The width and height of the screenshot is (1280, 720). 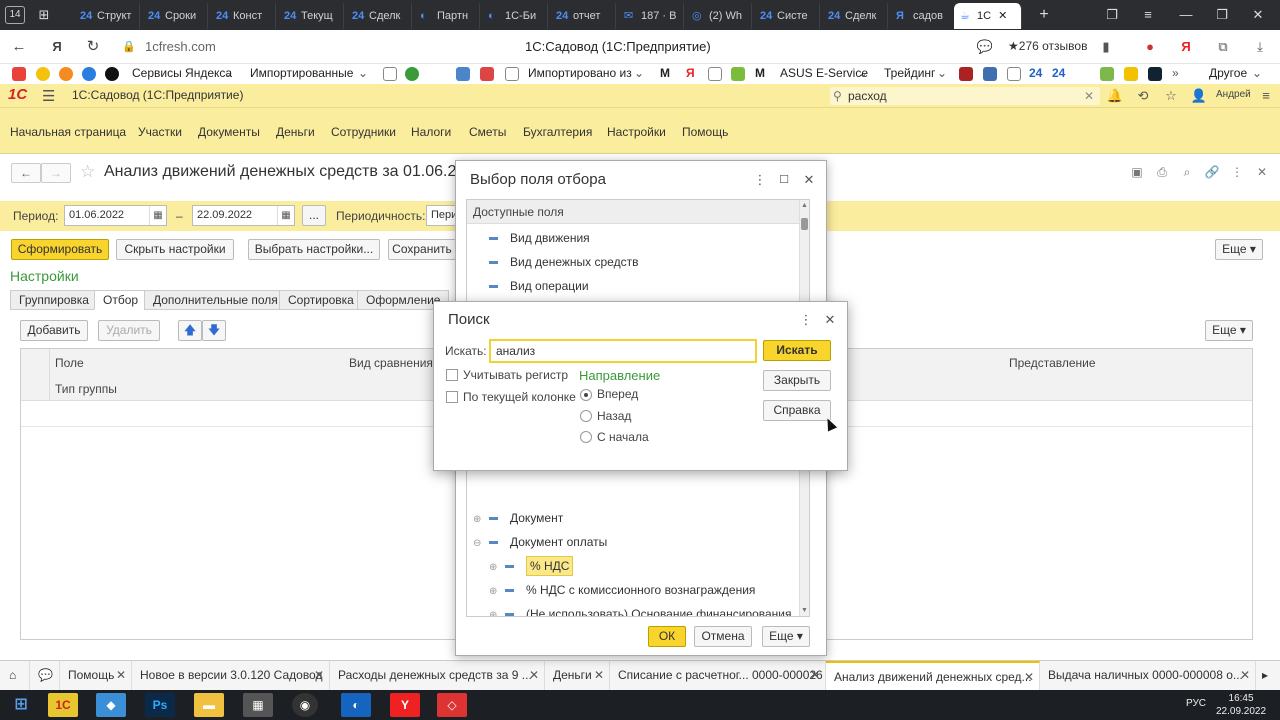 What do you see at coordinates (1044, 15) in the screenshot?
I see `new-tab-icon: +` at bounding box center [1044, 15].